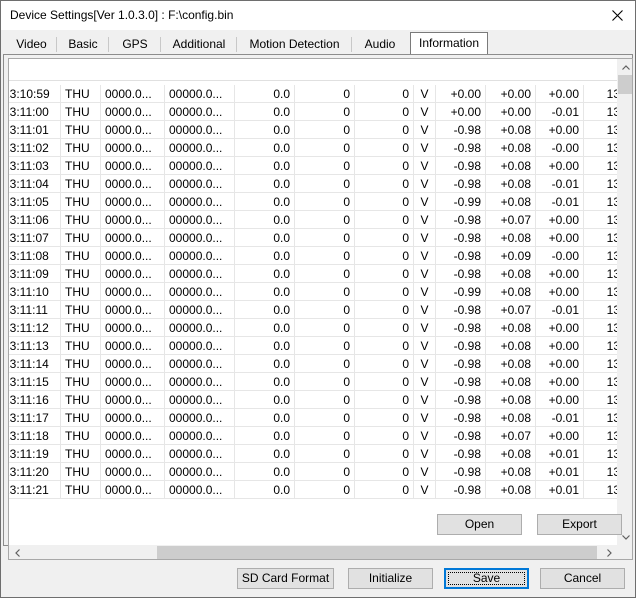 Image resolution: width=636 pixels, height=598 pixels. I want to click on cell-accel-x: -0.99, so click(461, 202).